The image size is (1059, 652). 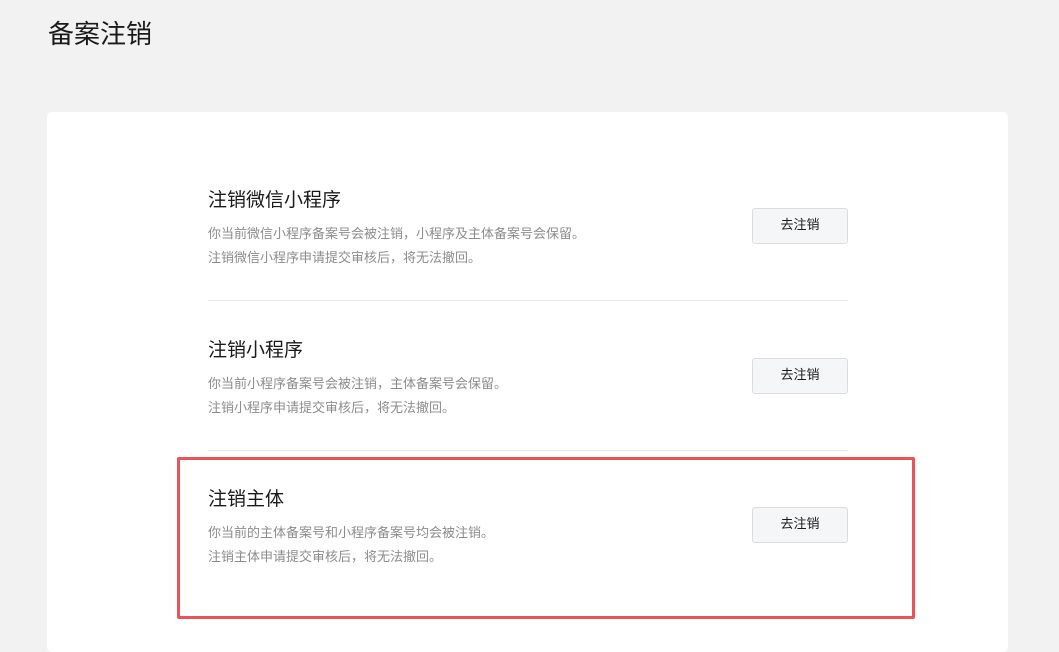 What do you see at coordinates (332, 408) in the screenshot?
I see `option-description-line-2: 注销小程序申请提交审核后，将无法撤回。` at bounding box center [332, 408].